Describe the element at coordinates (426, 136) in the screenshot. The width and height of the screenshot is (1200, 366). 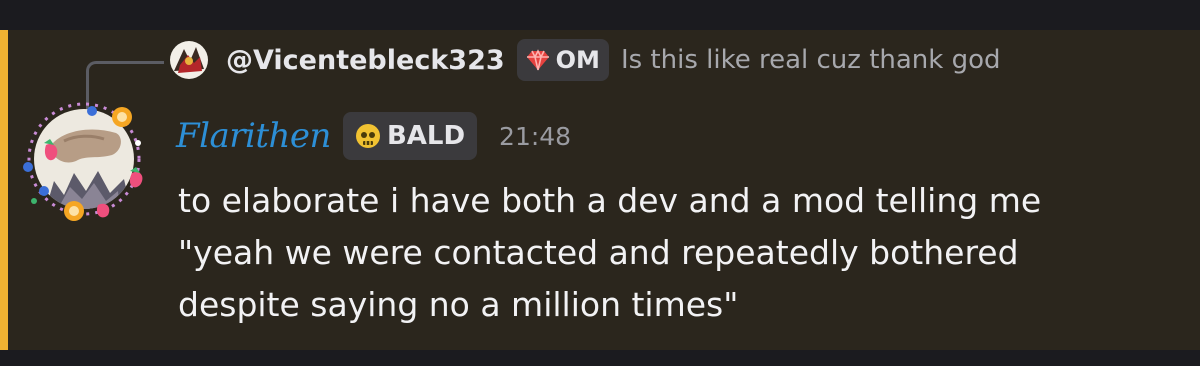
I see `author-tag-label: BALD` at that location.